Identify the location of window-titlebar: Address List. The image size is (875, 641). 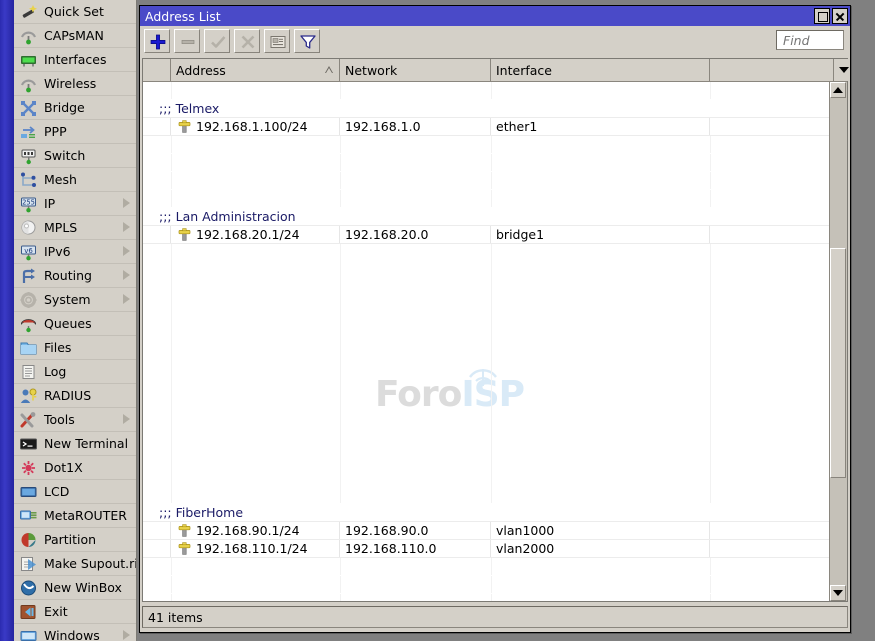
(495, 16).